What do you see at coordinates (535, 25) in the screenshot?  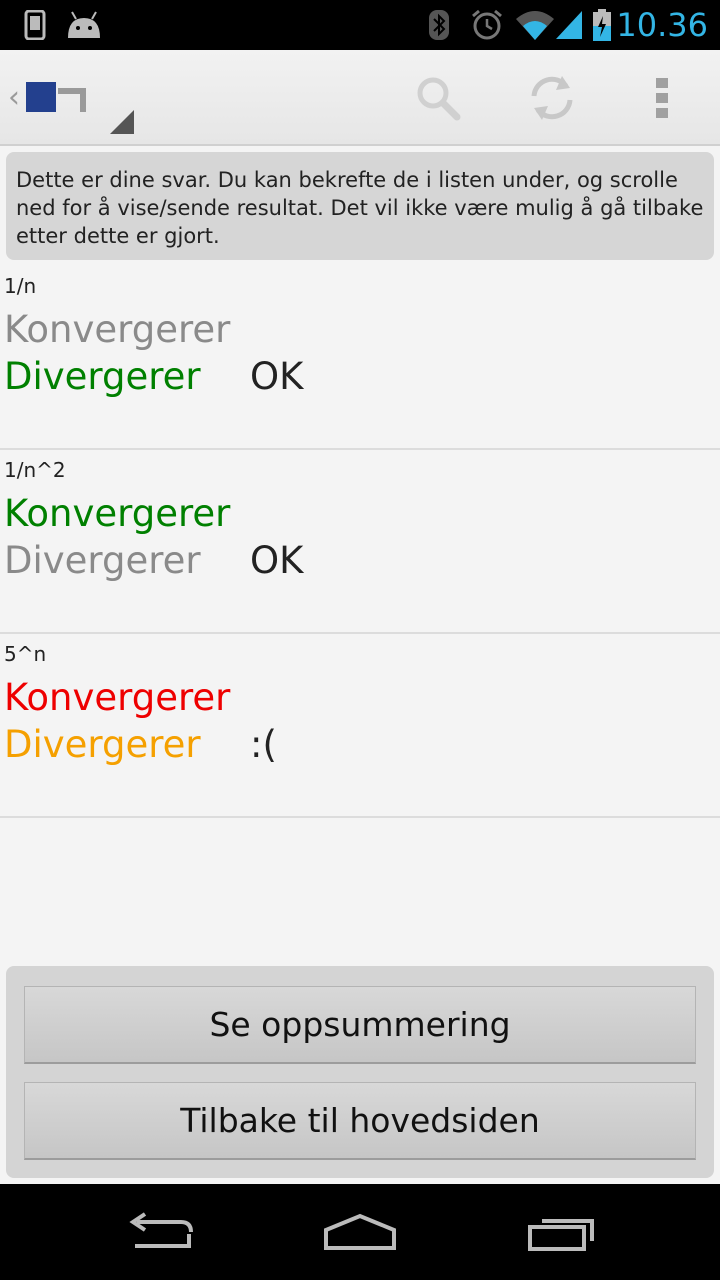 I see `wifi-icon` at bounding box center [535, 25].